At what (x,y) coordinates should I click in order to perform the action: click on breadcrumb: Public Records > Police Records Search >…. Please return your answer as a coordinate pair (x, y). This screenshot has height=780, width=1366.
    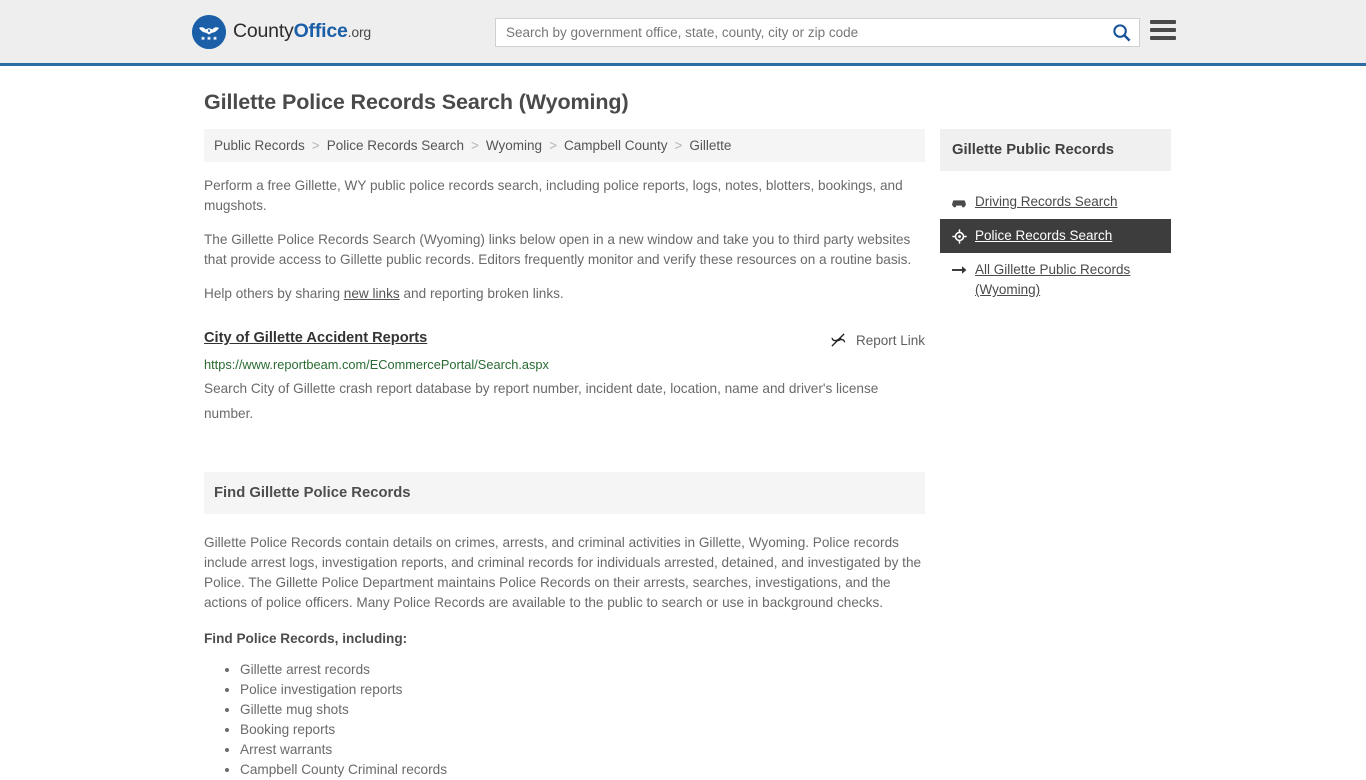
    Looking at the image, I should click on (564, 145).